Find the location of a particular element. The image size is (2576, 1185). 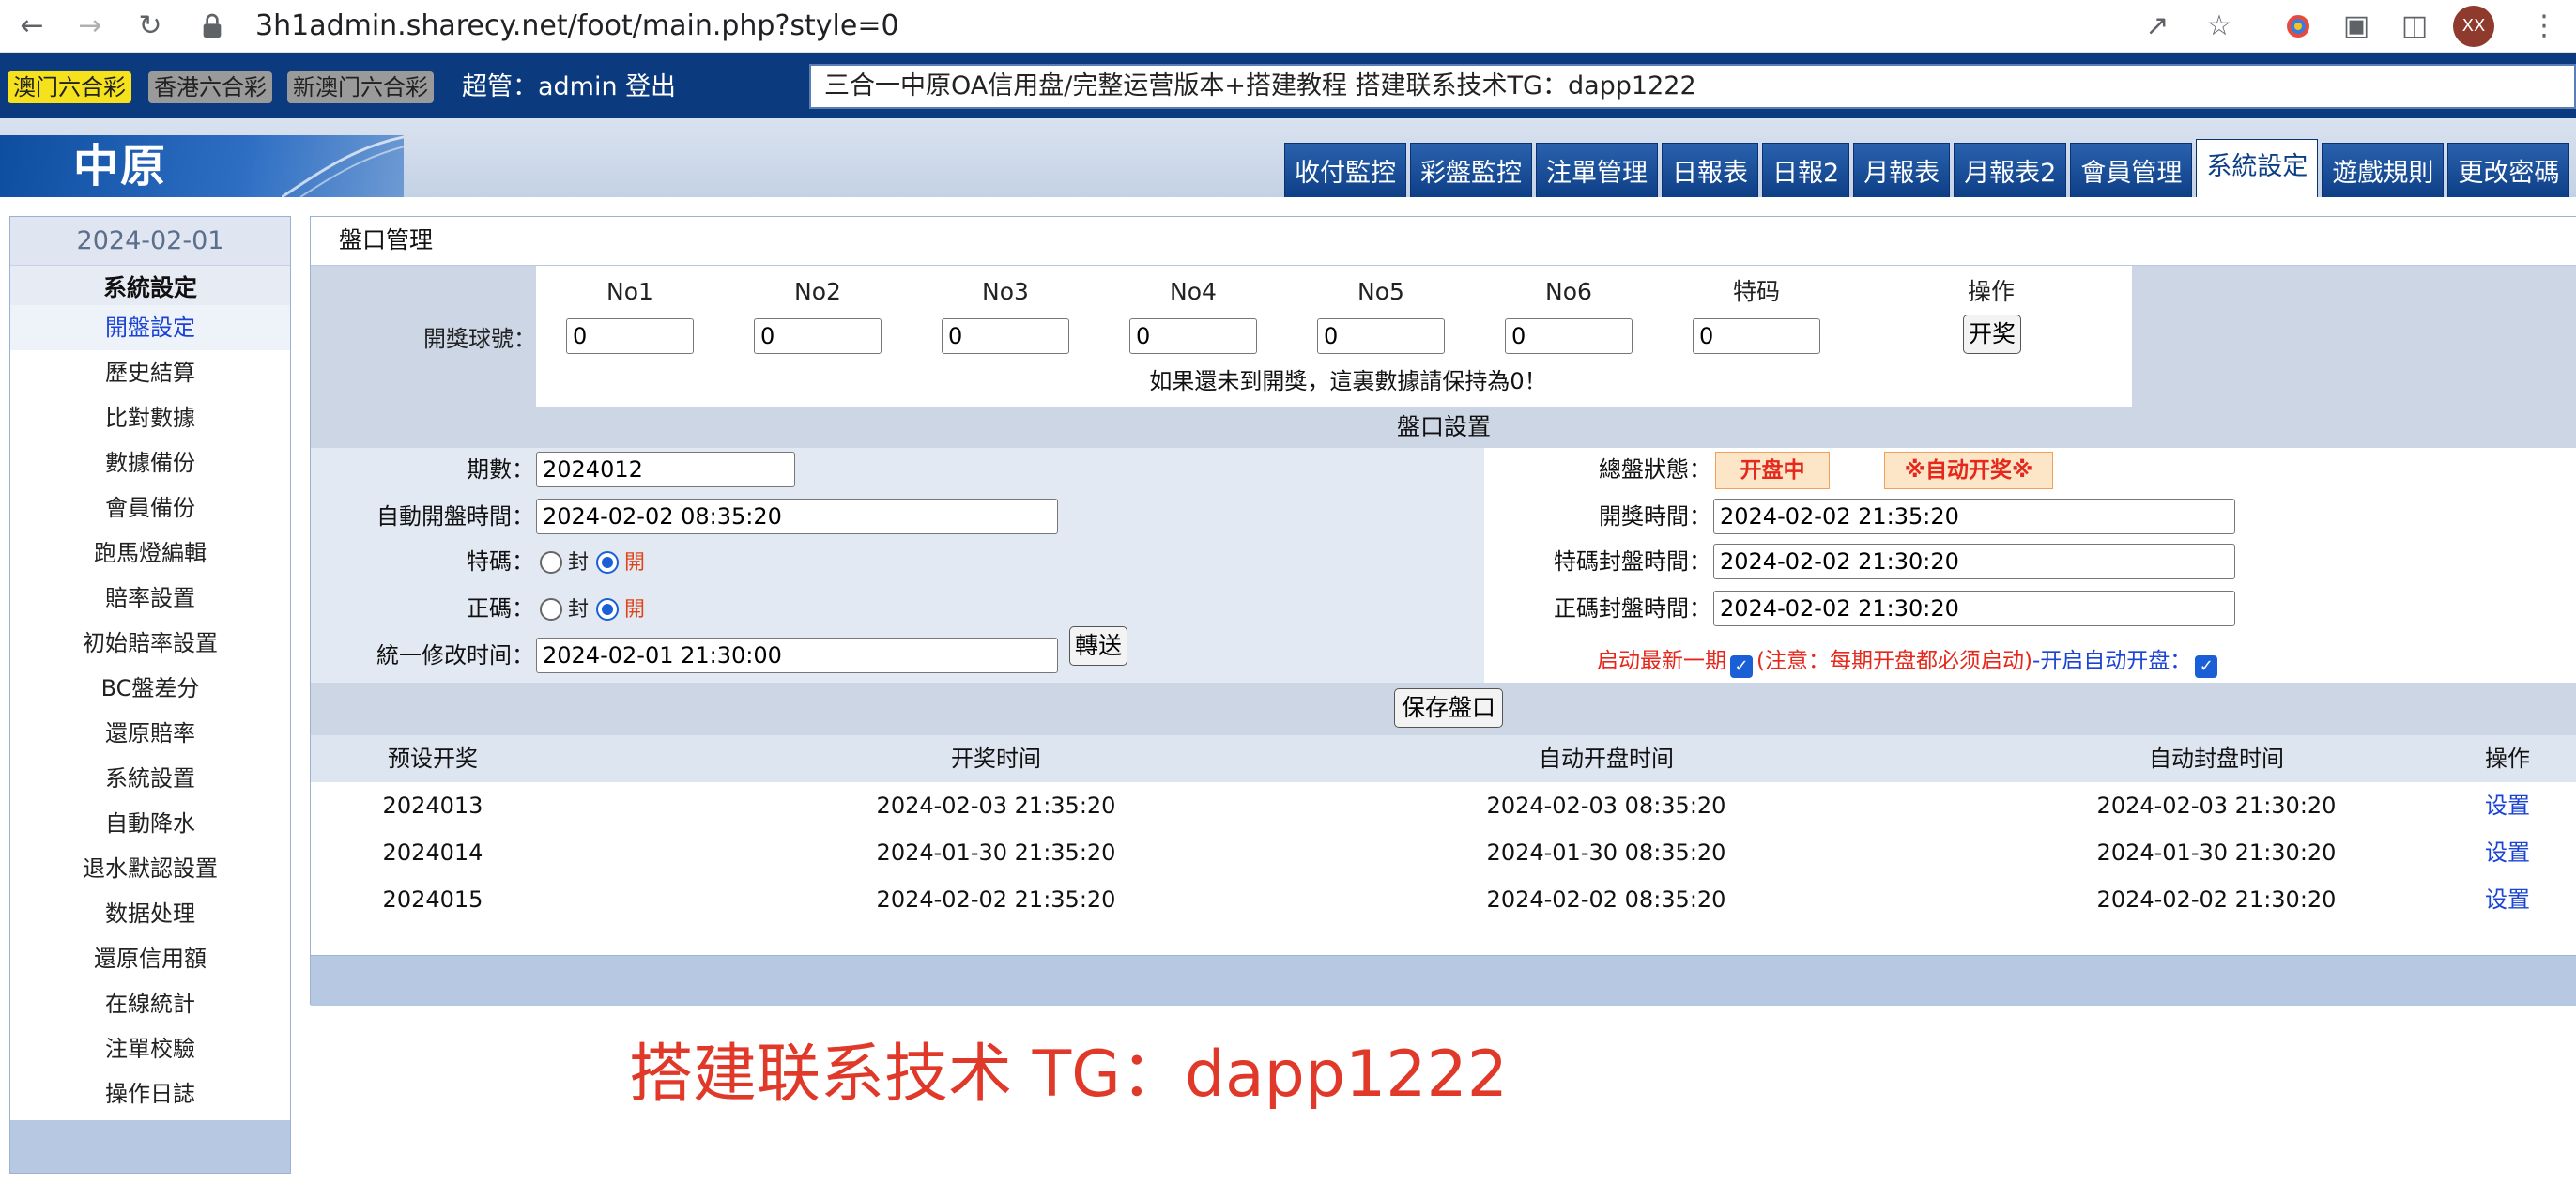

menu-lottery-monitor: 彩盤監控 is located at coordinates (1471, 170).